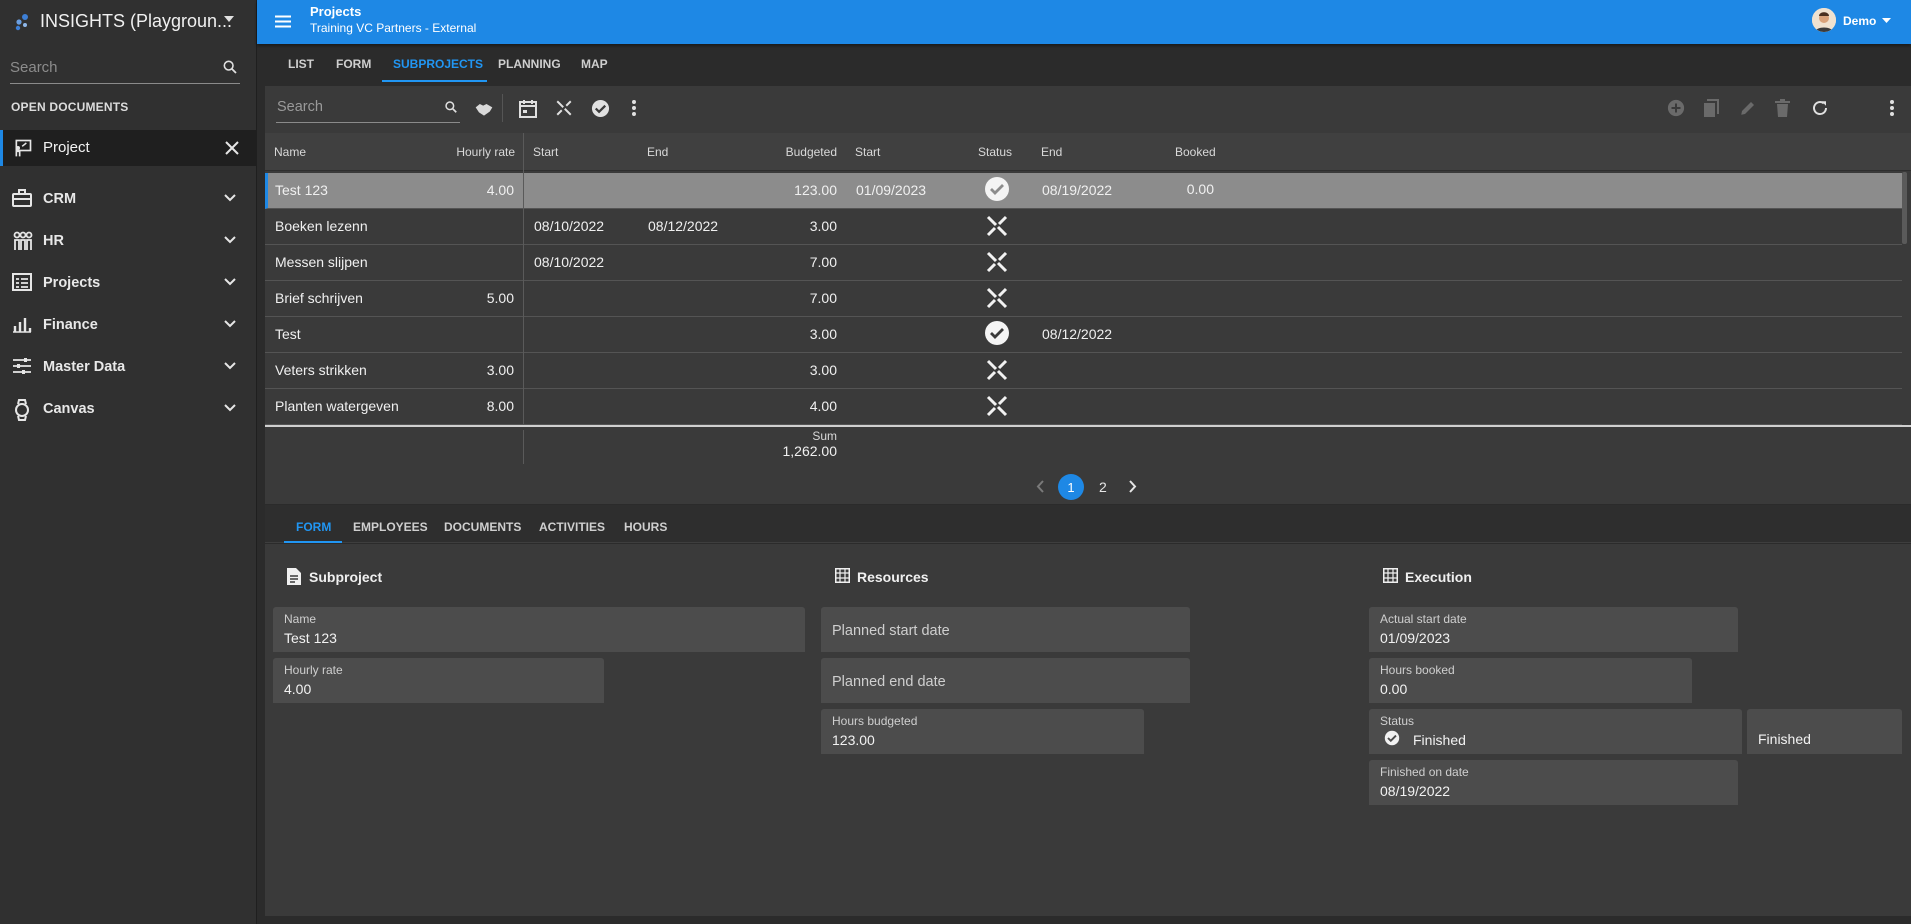  I want to click on hours-booked-field: Hours booked 0.00, so click(1530, 680).